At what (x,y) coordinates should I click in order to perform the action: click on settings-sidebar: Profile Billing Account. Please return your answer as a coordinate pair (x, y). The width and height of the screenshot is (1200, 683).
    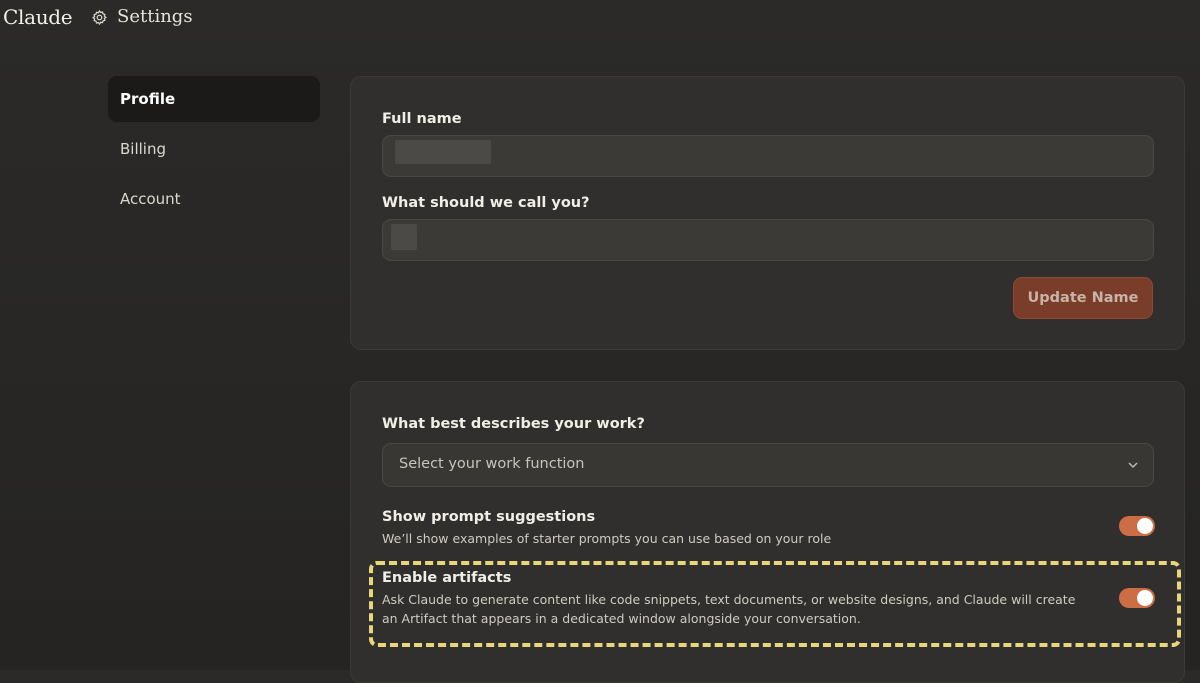
    Looking at the image, I should click on (214, 151).